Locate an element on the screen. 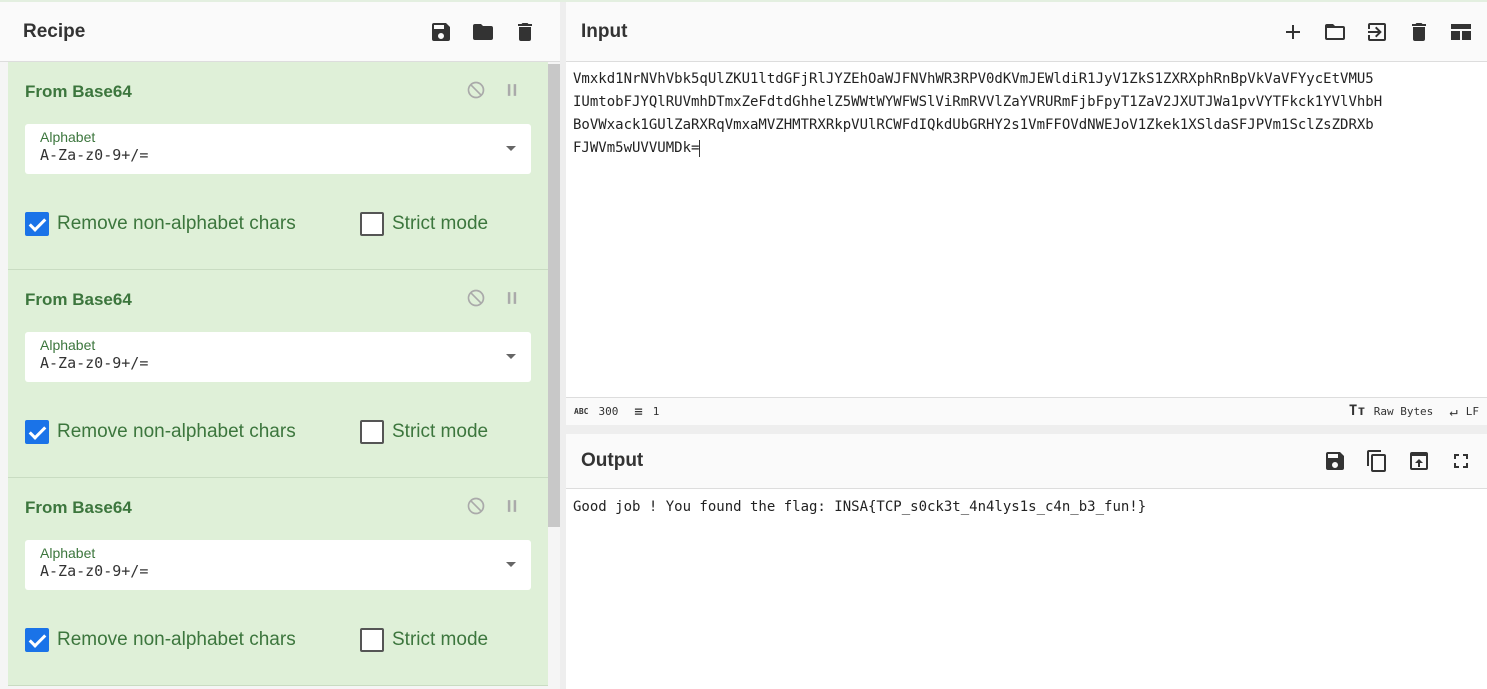  layout-icon is located at coordinates (1461, 32).